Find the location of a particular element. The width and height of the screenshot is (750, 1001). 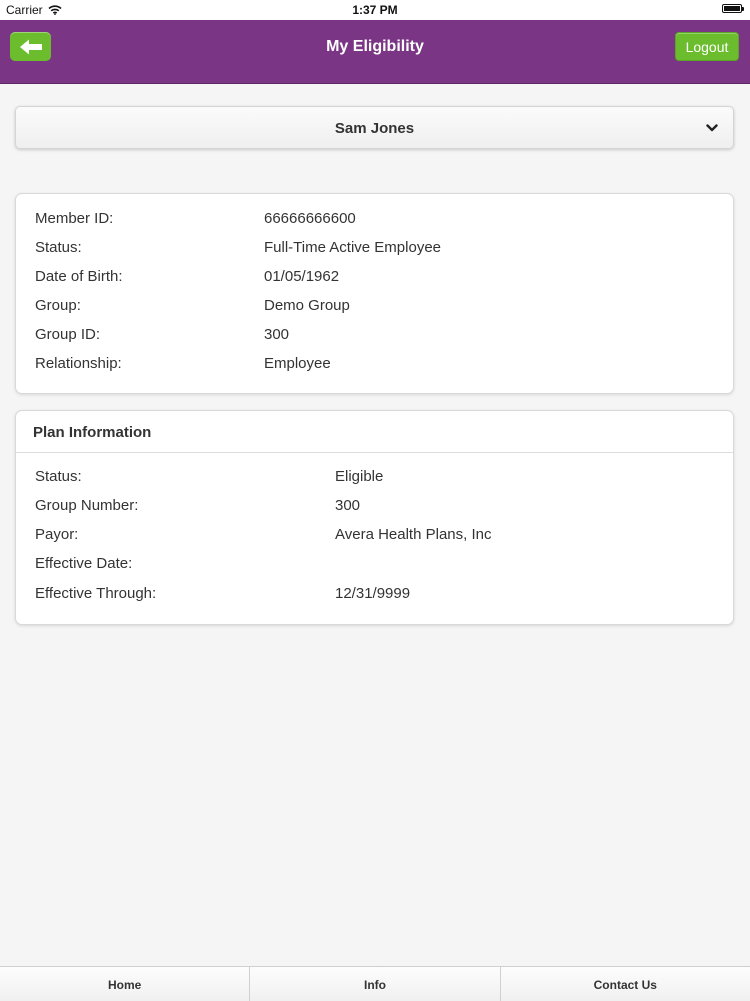

tab-info: Info is located at coordinates (375, 984).